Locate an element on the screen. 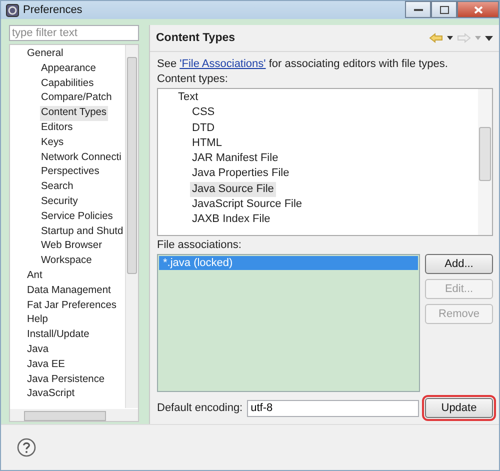 The height and width of the screenshot is (471, 500). filter-field: type filter text is located at coordinates (74, 33).